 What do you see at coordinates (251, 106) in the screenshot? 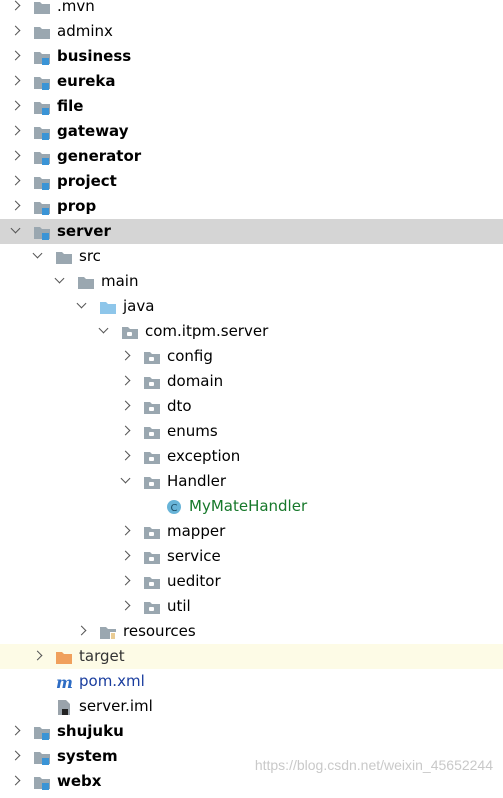
I see `tree-item-file: file` at bounding box center [251, 106].